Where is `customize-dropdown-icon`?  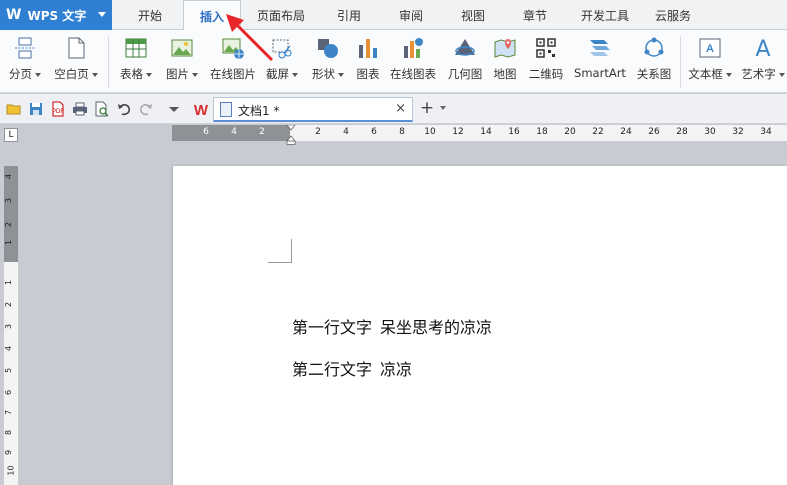 customize-dropdown-icon is located at coordinates (174, 109).